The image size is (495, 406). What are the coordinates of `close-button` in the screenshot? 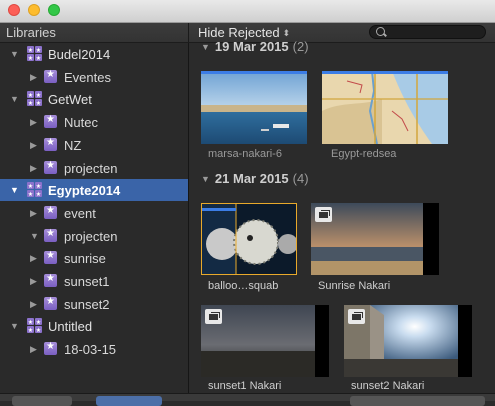 It's located at (14, 10).